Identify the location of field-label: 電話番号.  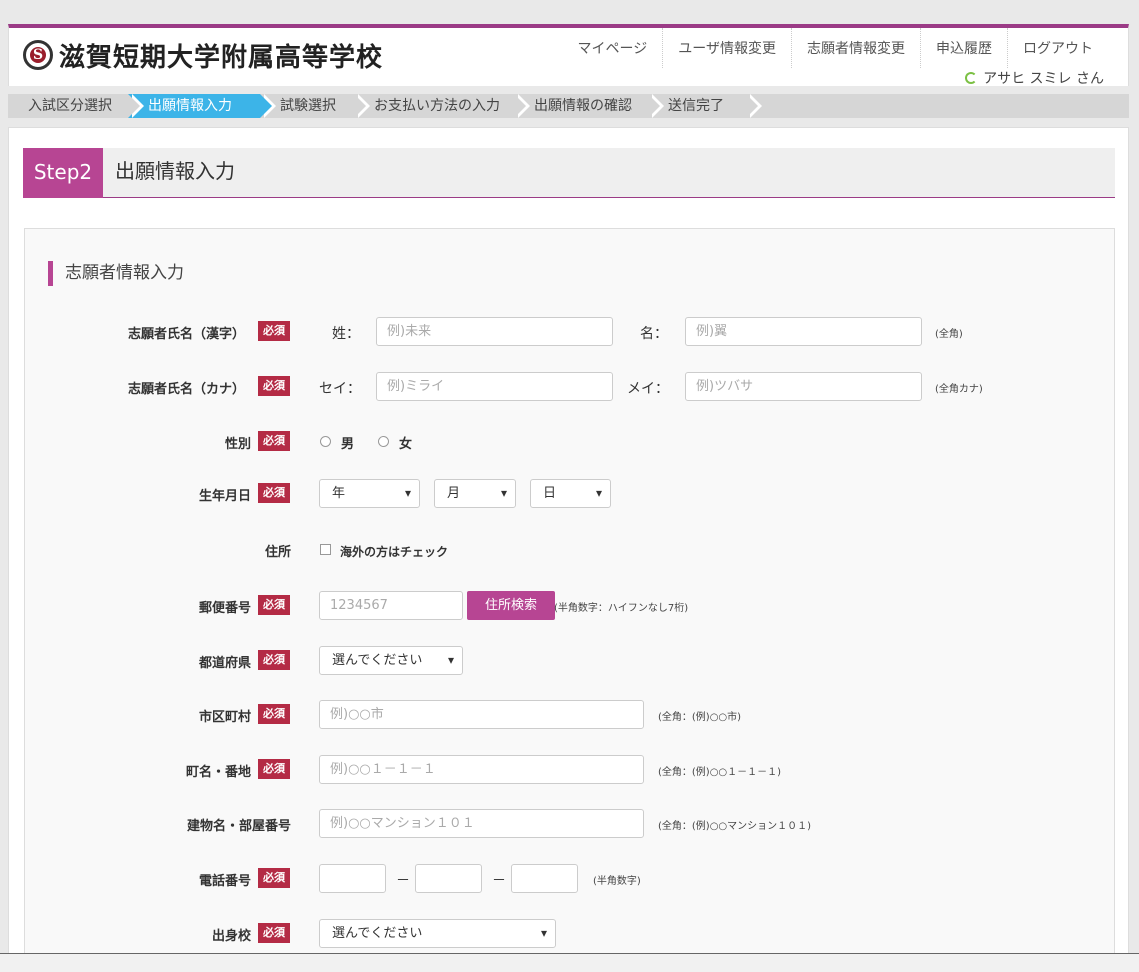
(224, 881).